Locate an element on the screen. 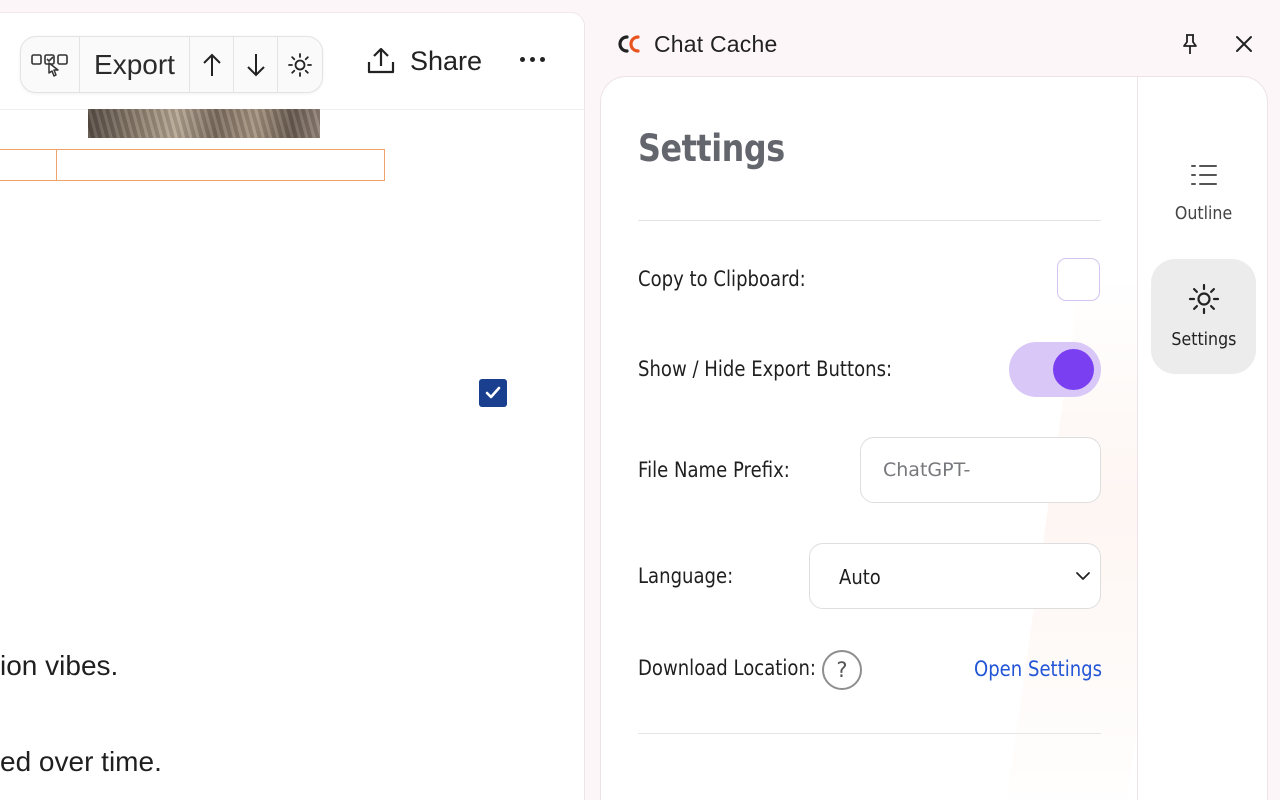 Image resolution: width=1280 pixels, height=800 pixels. language-selected-value: Auto is located at coordinates (860, 577).